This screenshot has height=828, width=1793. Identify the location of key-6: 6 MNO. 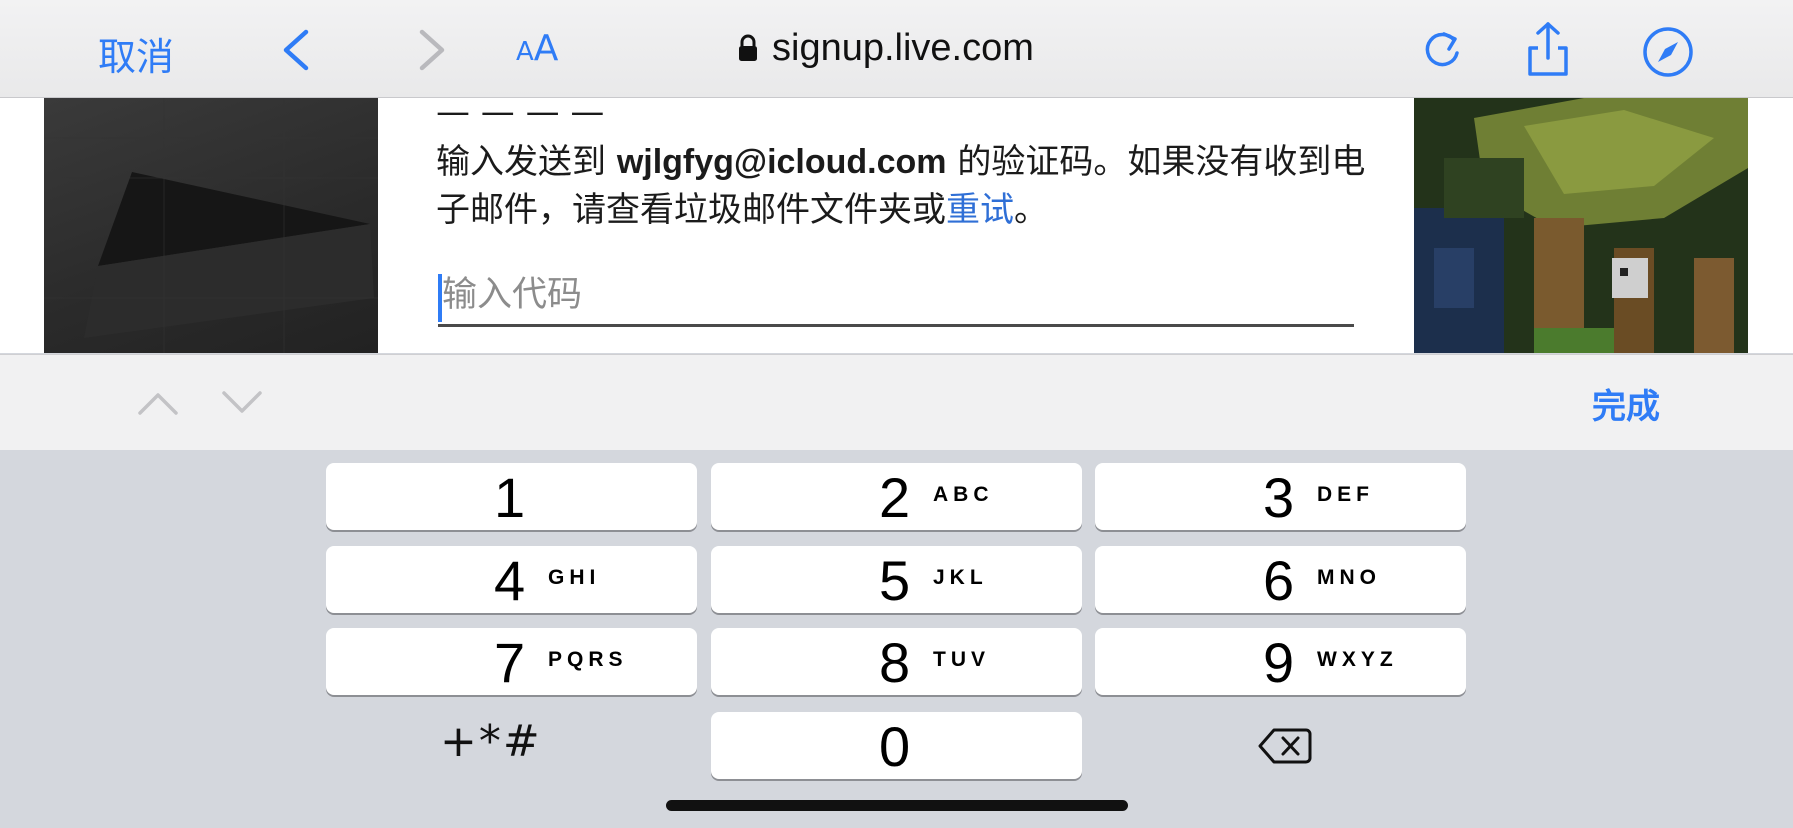
(1280, 579).